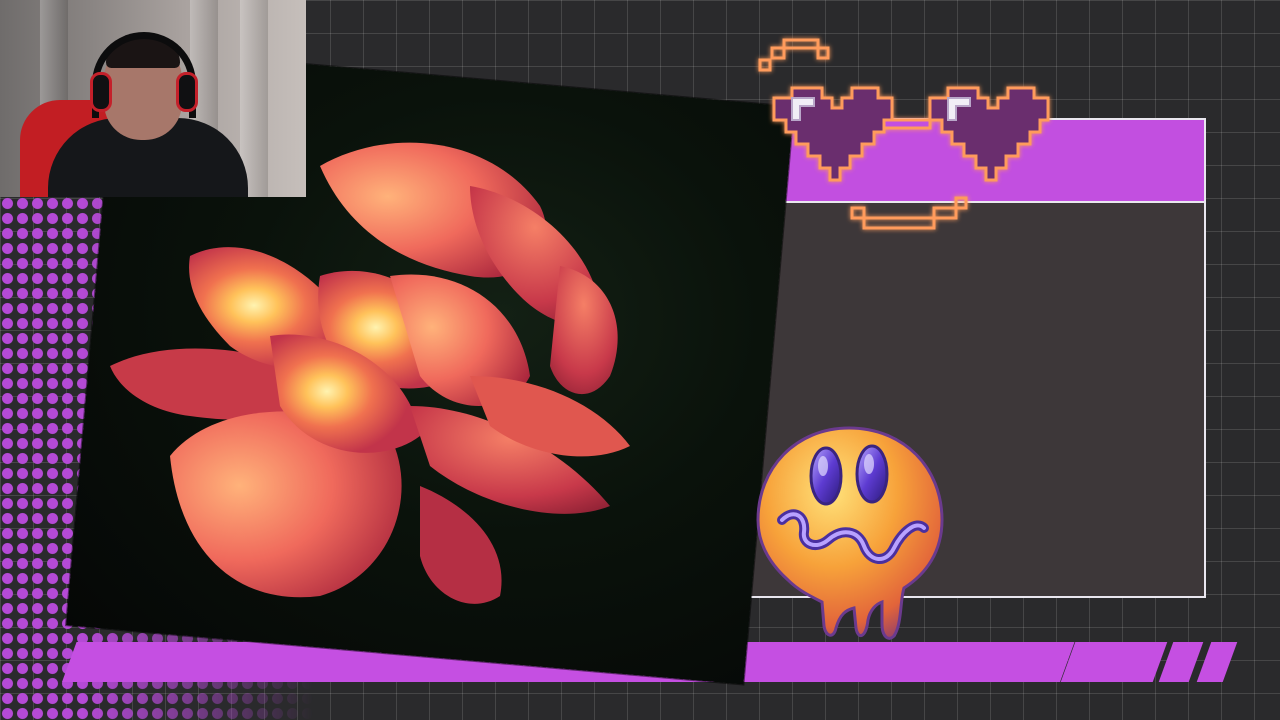 Image resolution: width=1280 pixels, height=720 pixels. I want to click on headset-earcup-right, so click(187, 92).